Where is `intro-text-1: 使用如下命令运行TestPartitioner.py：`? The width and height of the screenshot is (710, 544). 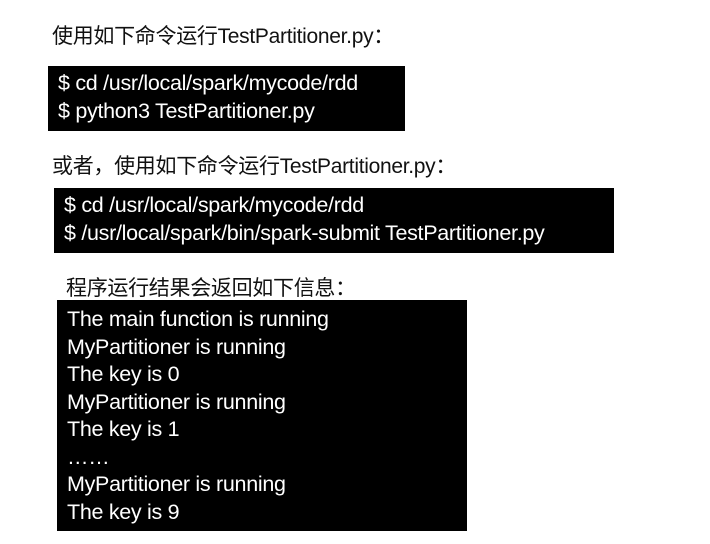 intro-text-1: 使用如下命令运行TestPartitioner.py： is located at coordinates (223, 36).